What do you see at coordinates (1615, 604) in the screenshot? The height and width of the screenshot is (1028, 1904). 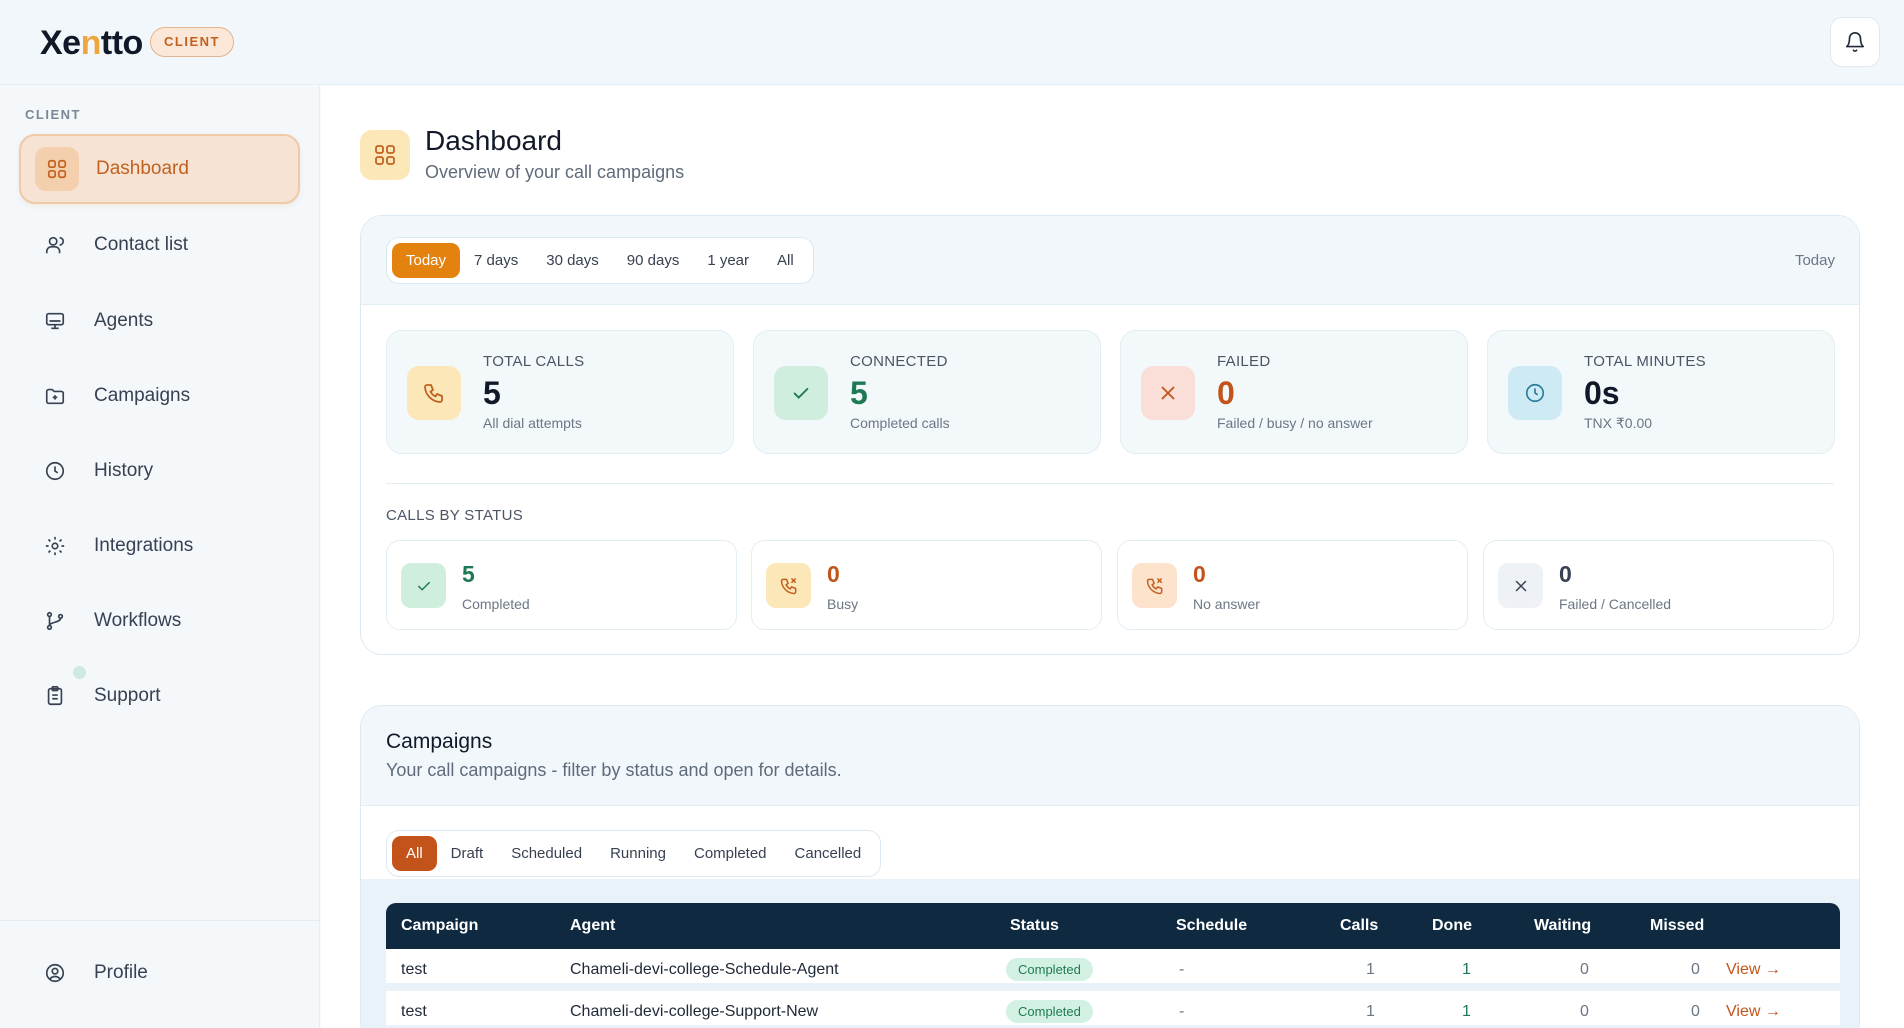 I see `status-label: Failed / Cancelled` at bounding box center [1615, 604].